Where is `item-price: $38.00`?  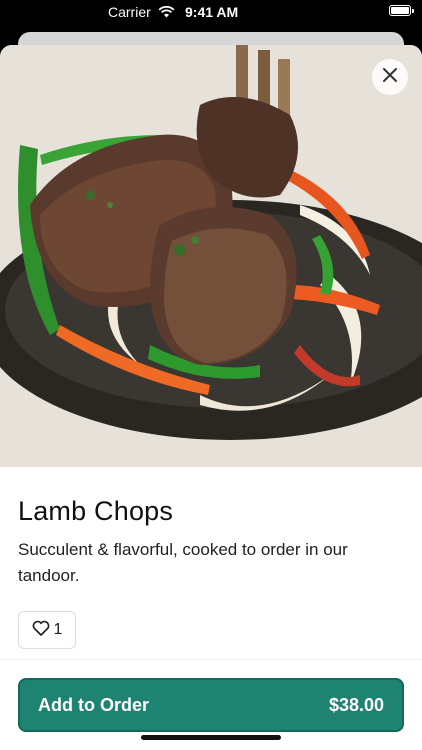 item-price: $38.00 is located at coordinates (356, 704).